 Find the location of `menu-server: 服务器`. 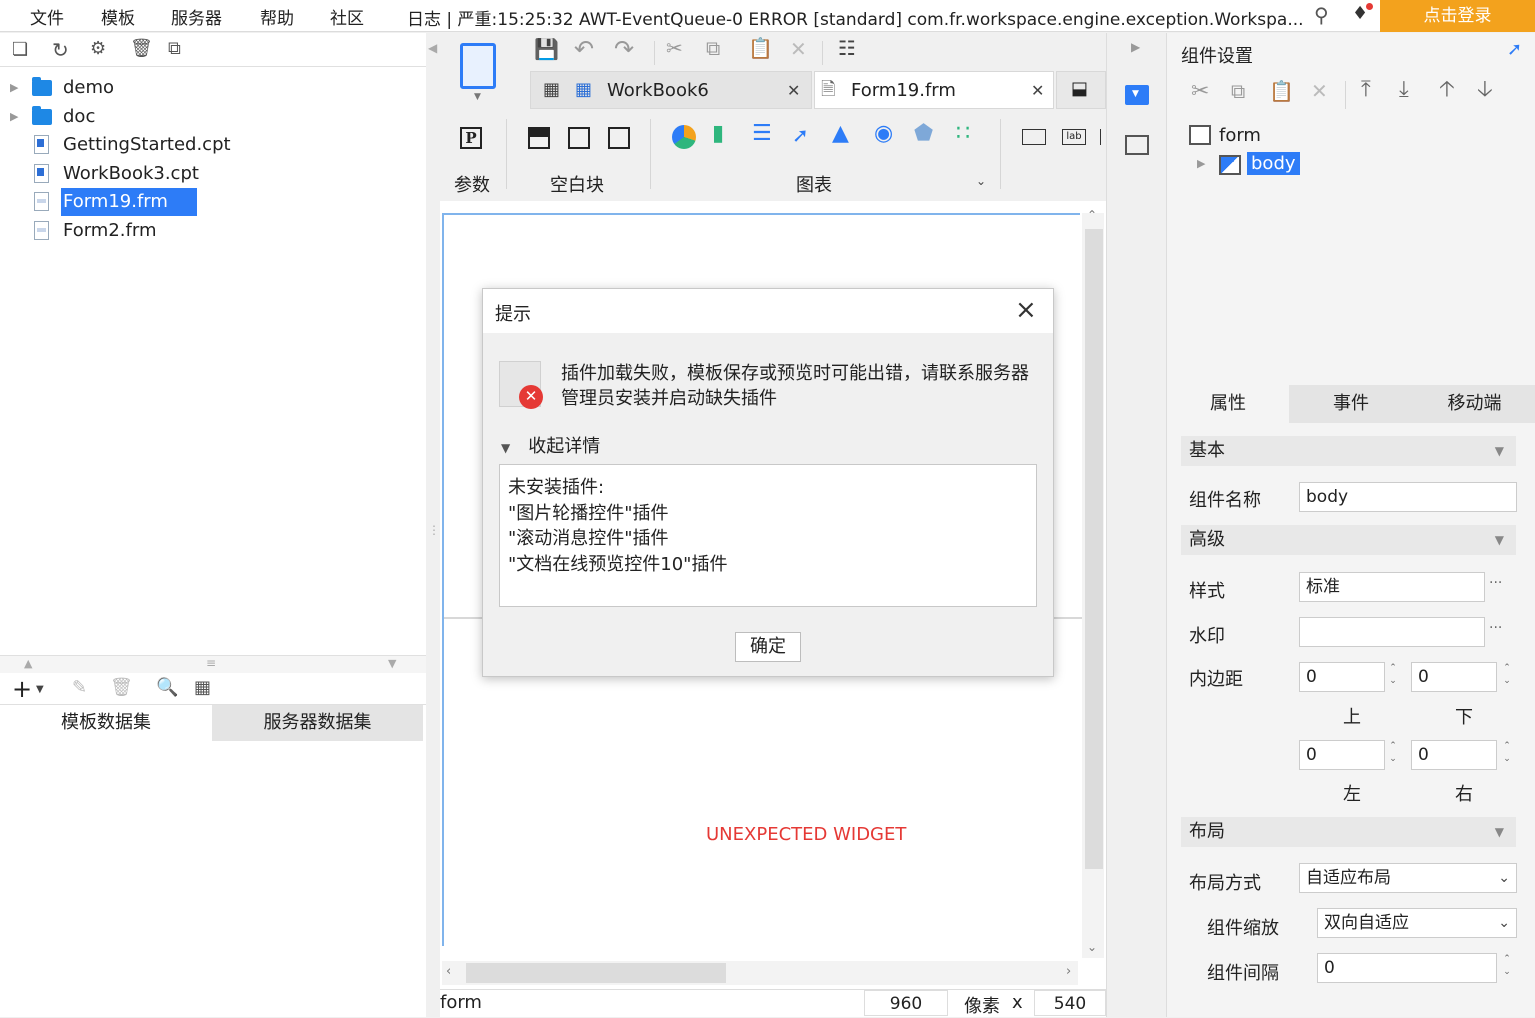

menu-server: 服务器 is located at coordinates (196, 16).